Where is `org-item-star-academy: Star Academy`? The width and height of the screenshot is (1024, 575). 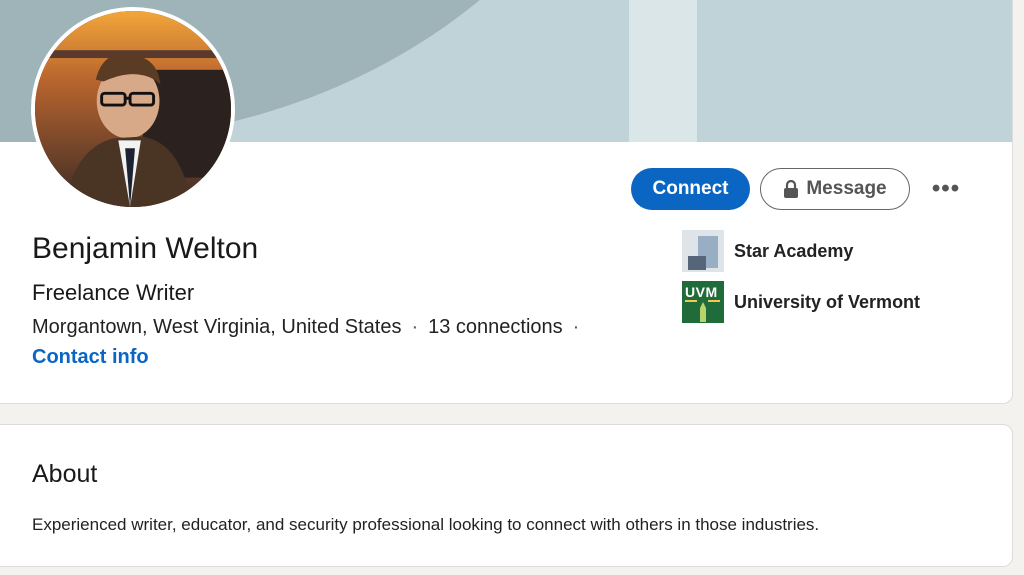
org-item-star-academy: Star Academy is located at coordinates (767, 251).